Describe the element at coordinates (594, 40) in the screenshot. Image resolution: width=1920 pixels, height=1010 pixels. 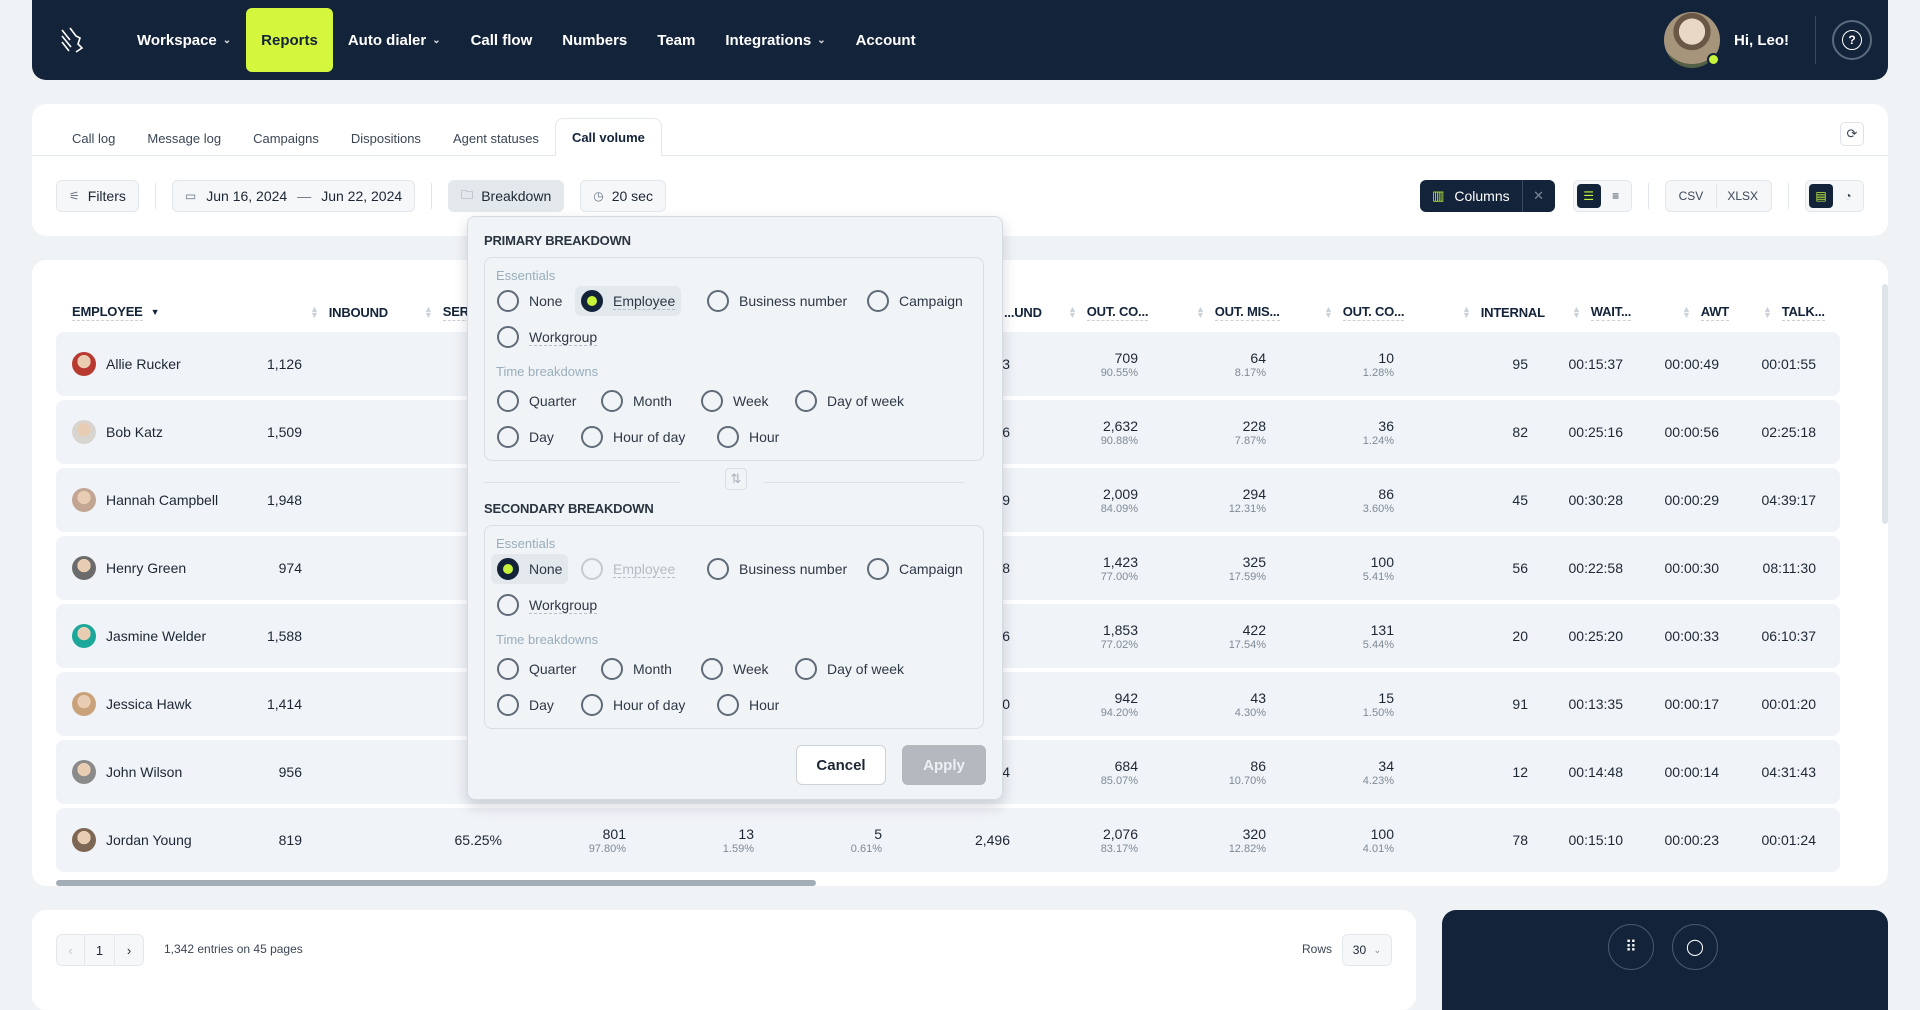
I see `nav-numbers: Numbers` at that location.